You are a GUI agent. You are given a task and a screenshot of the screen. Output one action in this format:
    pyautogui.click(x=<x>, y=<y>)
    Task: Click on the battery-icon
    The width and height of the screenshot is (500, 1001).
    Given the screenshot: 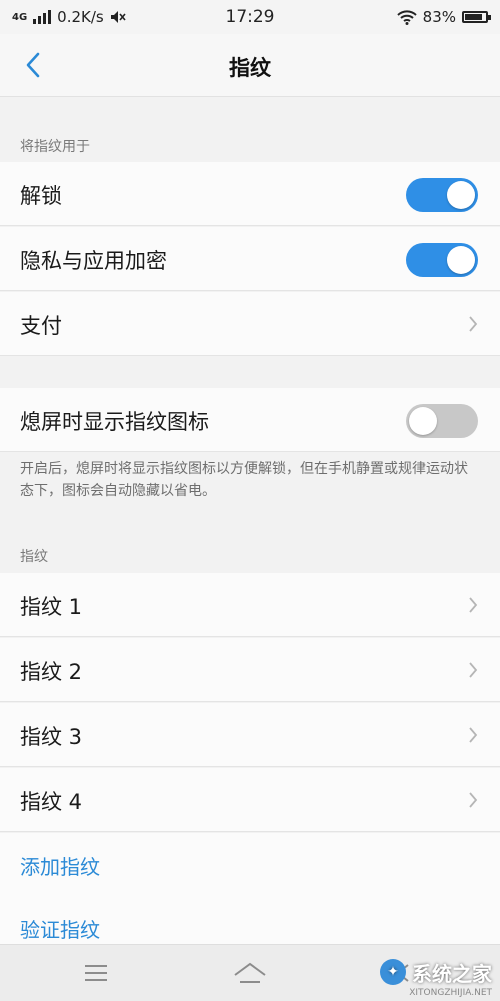 What is the action you would take?
    pyautogui.click(x=476, y=17)
    